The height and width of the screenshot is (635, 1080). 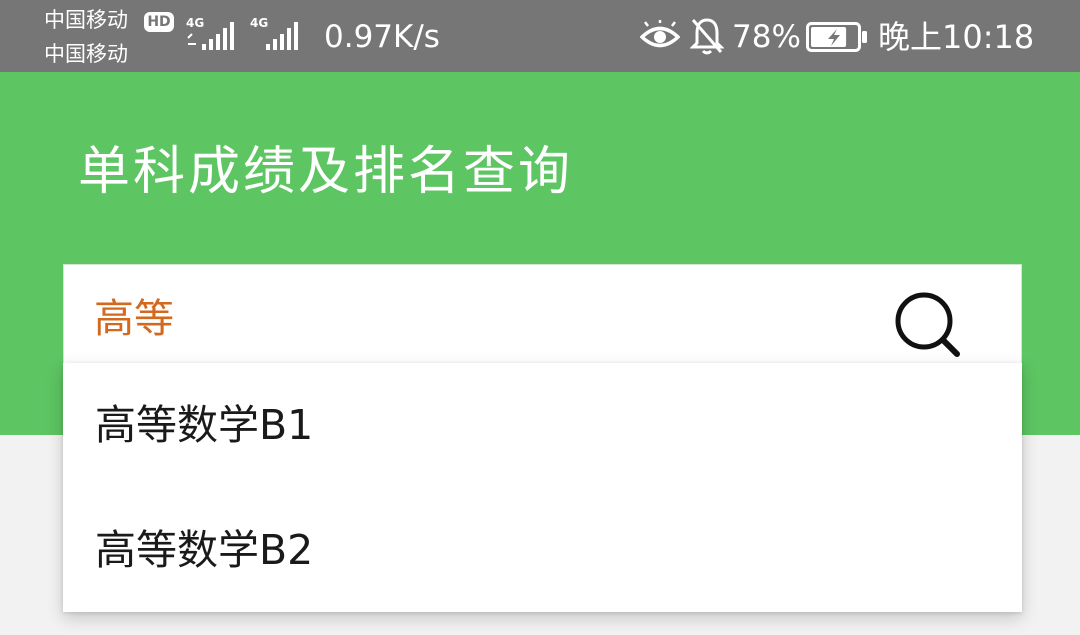 What do you see at coordinates (259, 23) in the screenshot?
I see `signal-2-network-label: 4G` at bounding box center [259, 23].